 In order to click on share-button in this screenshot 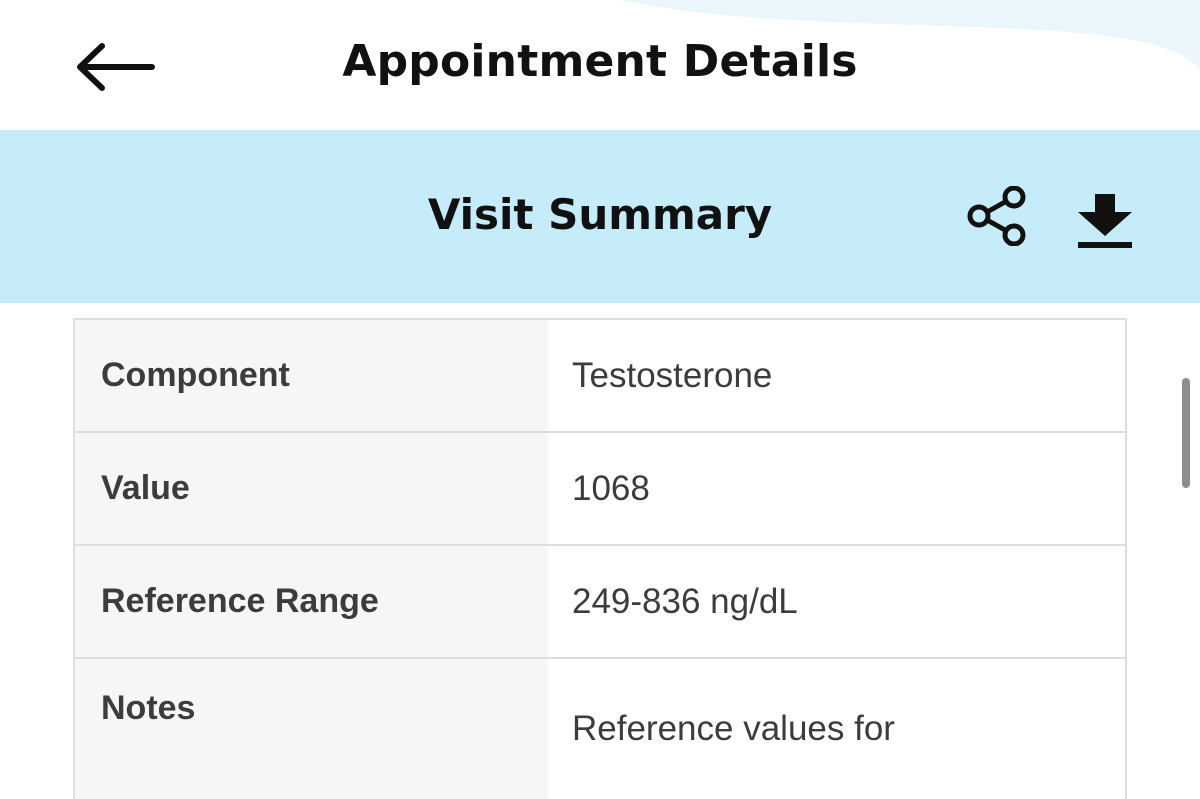, I will do `click(997, 216)`.